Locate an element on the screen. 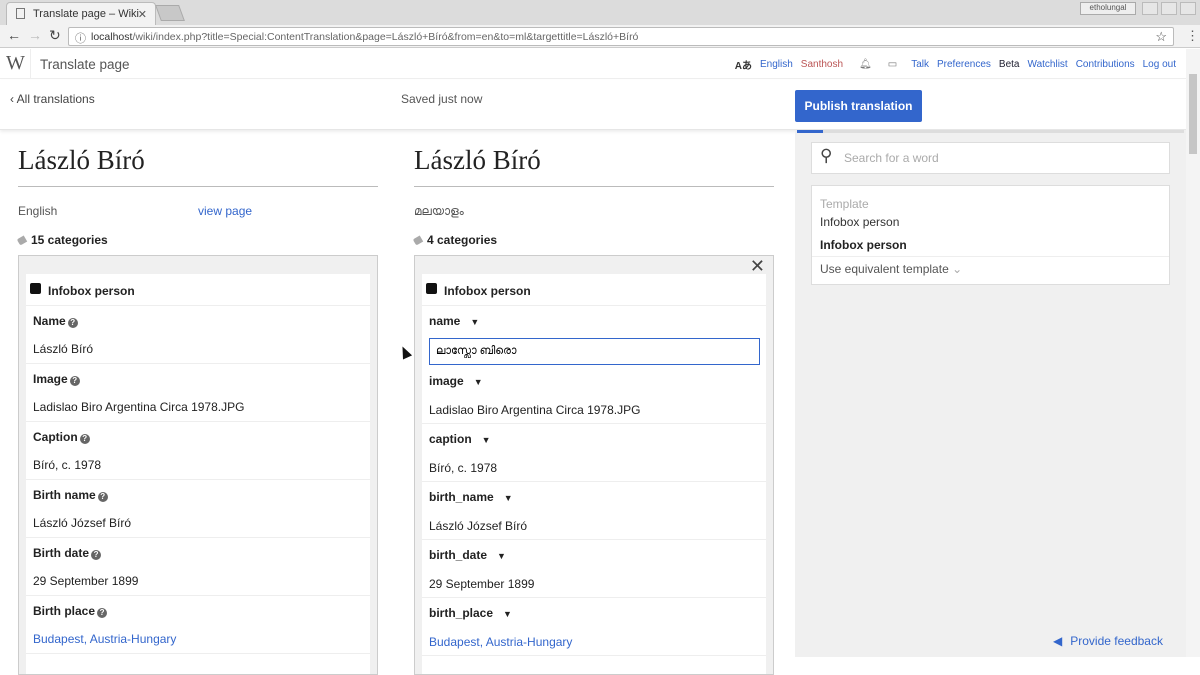 The width and height of the screenshot is (1200, 675). target-categories: 4 categories is located at coordinates (593, 240).